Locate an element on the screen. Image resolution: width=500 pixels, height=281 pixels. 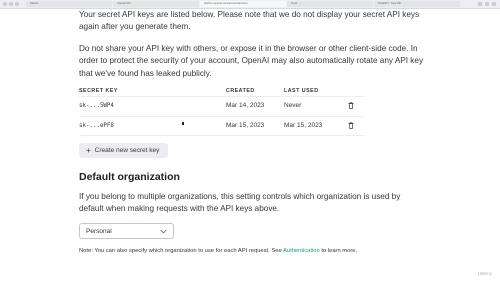
browser-tab: Tools is located at coordinates (330, 4).